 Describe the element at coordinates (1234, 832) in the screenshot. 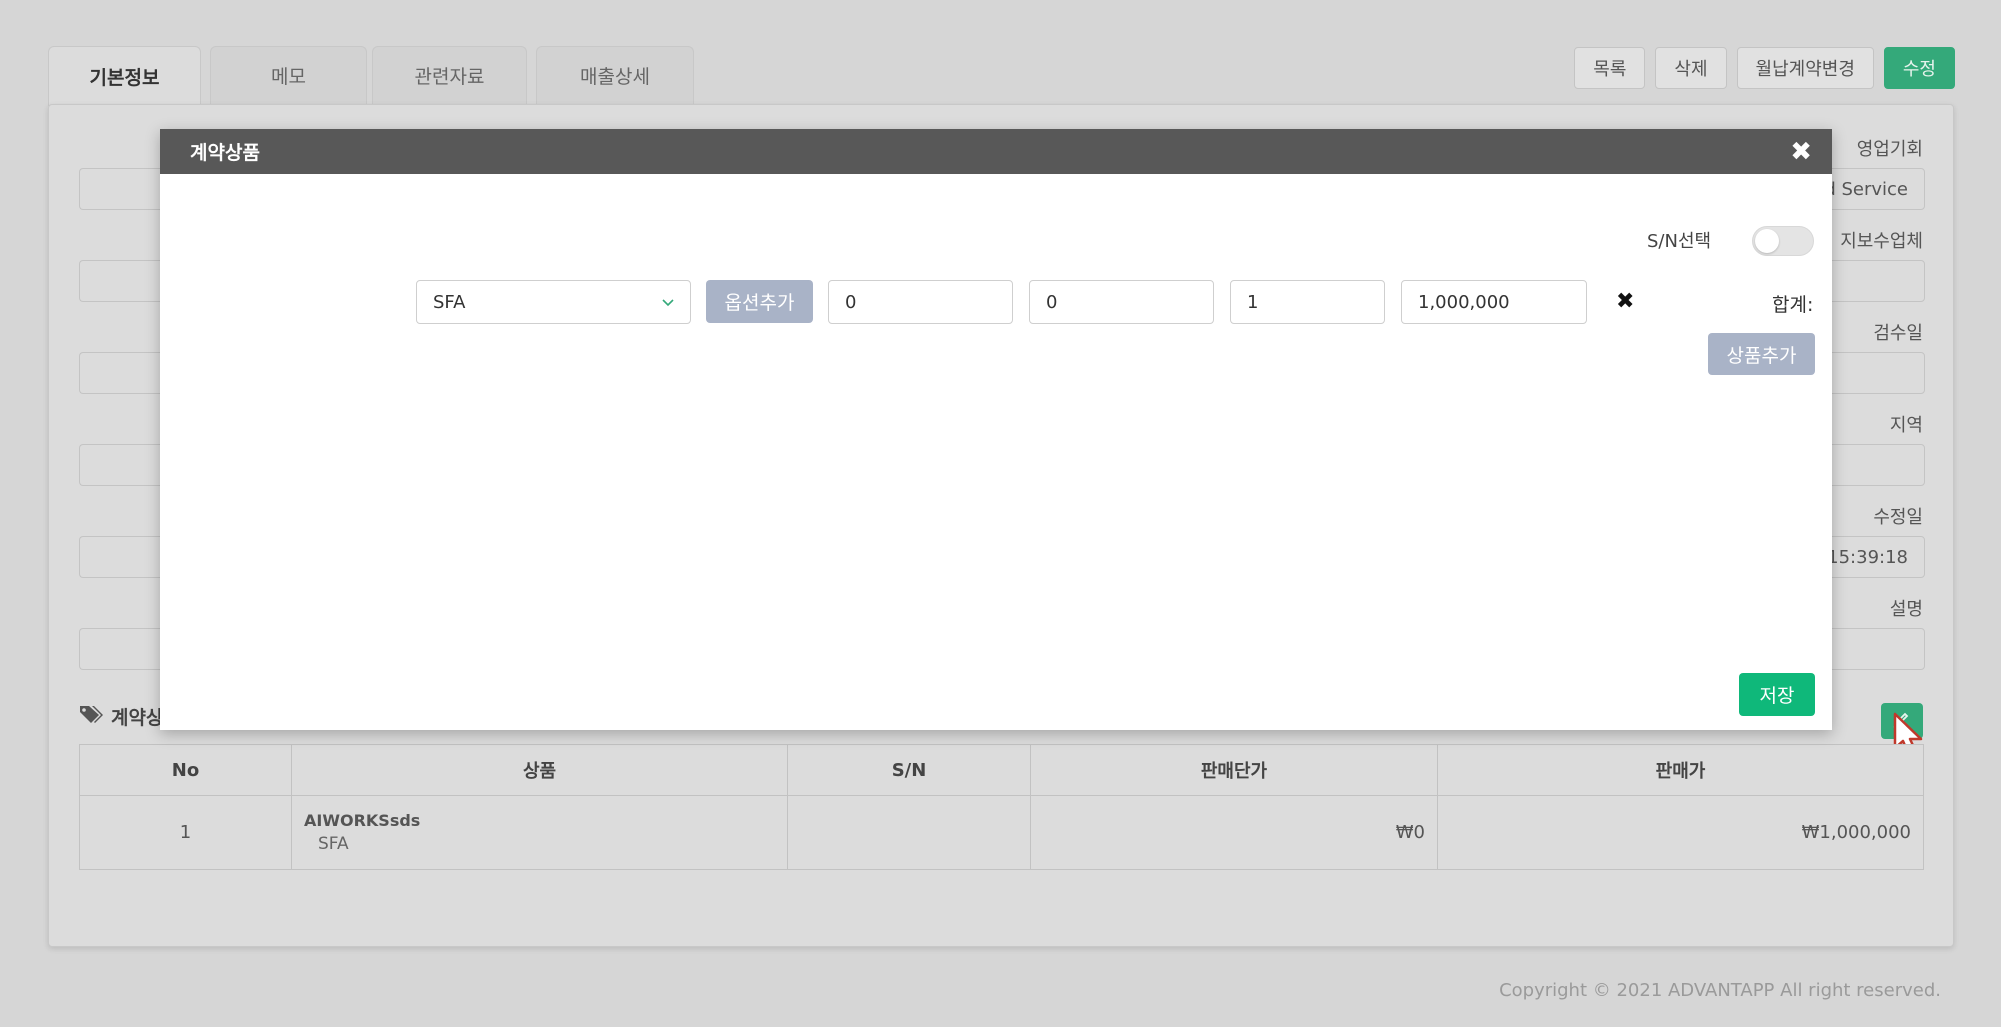

I see `cell-unit-price: ₩0` at that location.